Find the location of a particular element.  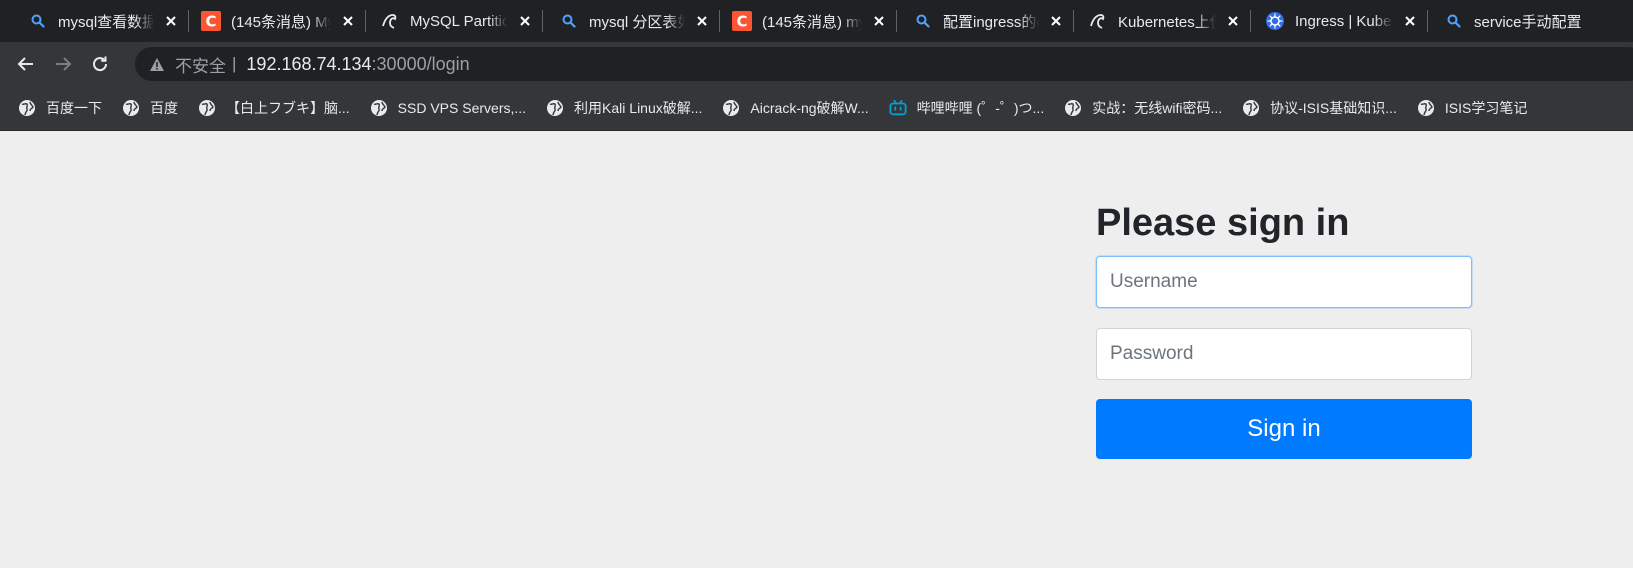

tab-service-config: service手动配置 is located at coordinates (1530, 21).